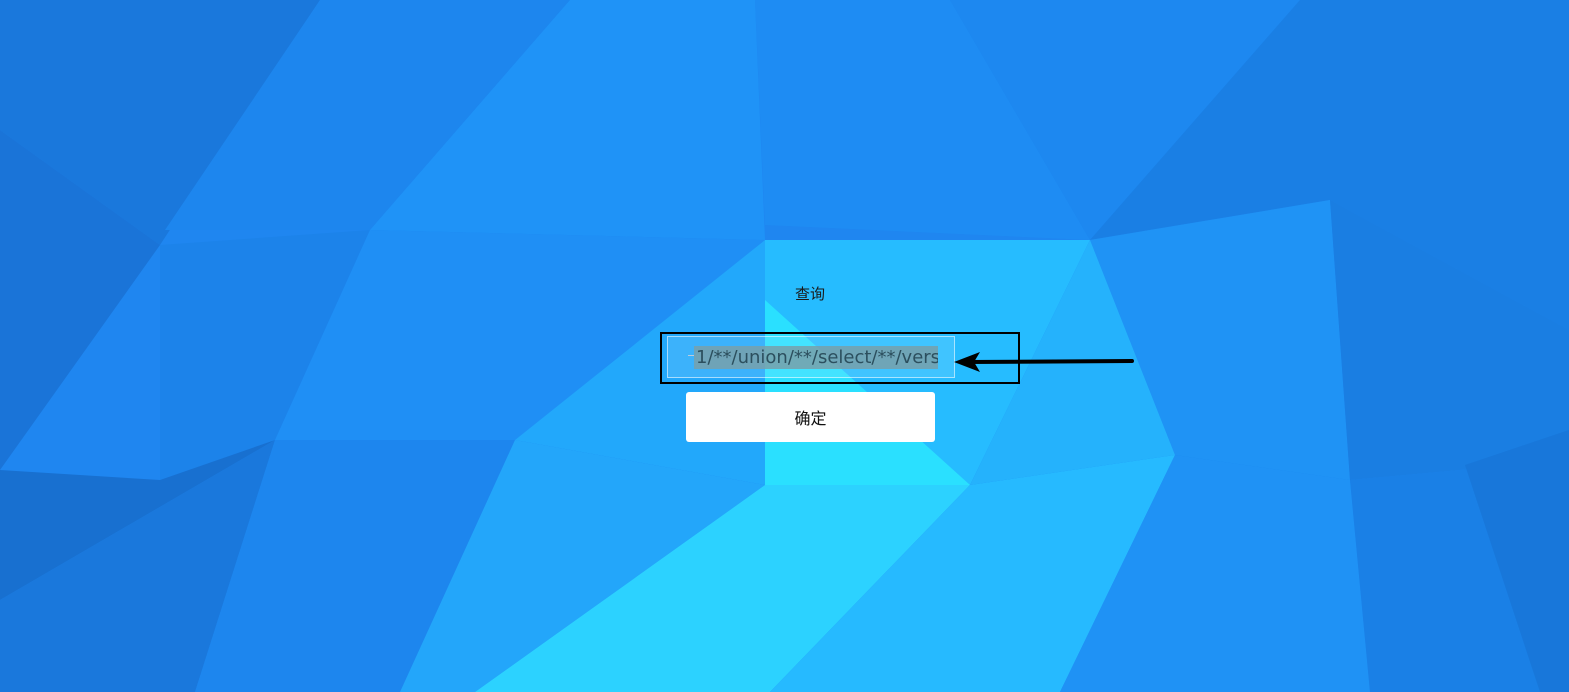 This screenshot has height=692, width=1569. I want to click on arrow-left-icon, so click(1044, 362).